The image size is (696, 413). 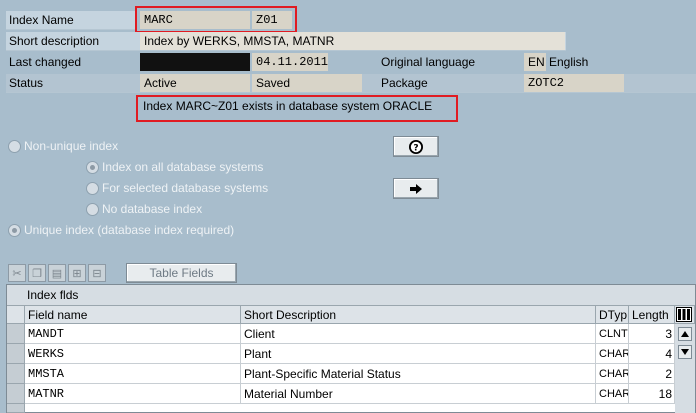 What do you see at coordinates (17, 273) in the screenshot?
I see `cut-icon: ✂` at bounding box center [17, 273].